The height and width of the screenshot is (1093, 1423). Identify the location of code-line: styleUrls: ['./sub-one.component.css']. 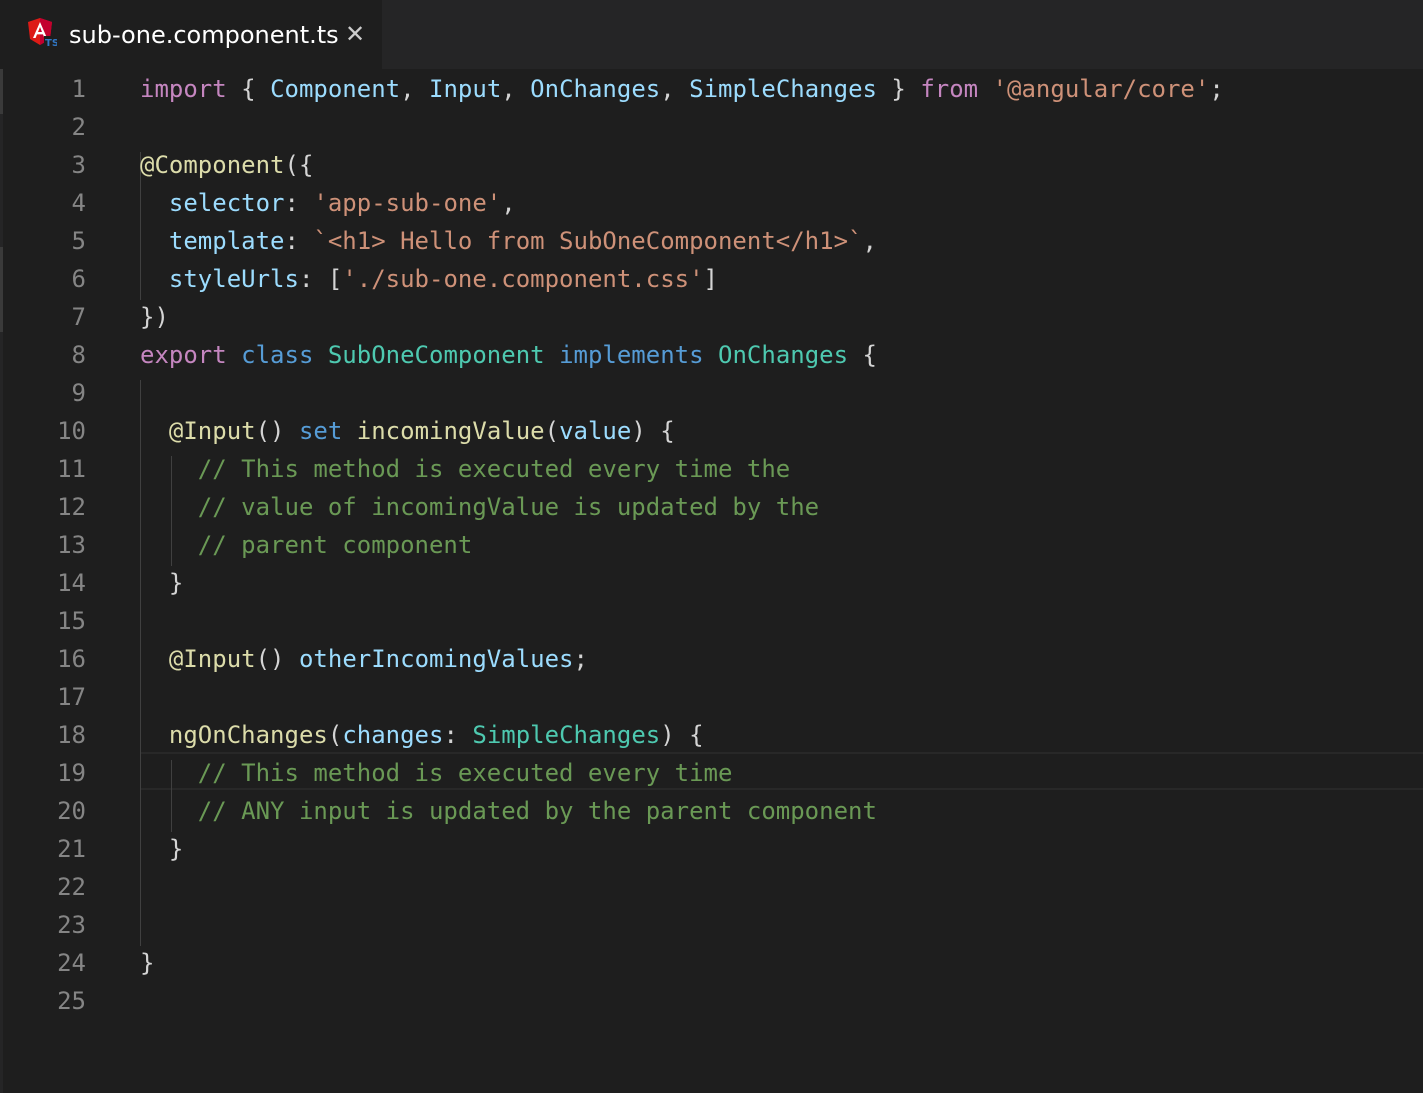
(429, 279).